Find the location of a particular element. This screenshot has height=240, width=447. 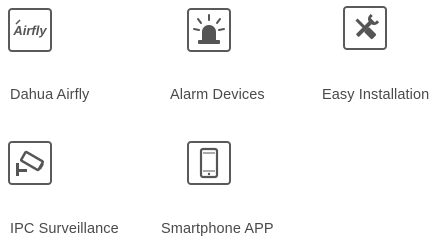

airfly-logo-text: Airfly is located at coordinates (29, 30).